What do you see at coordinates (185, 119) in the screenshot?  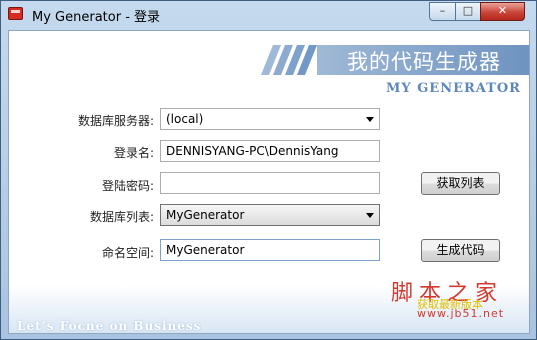 I see `server-value: (local)` at bounding box center [185, 119].